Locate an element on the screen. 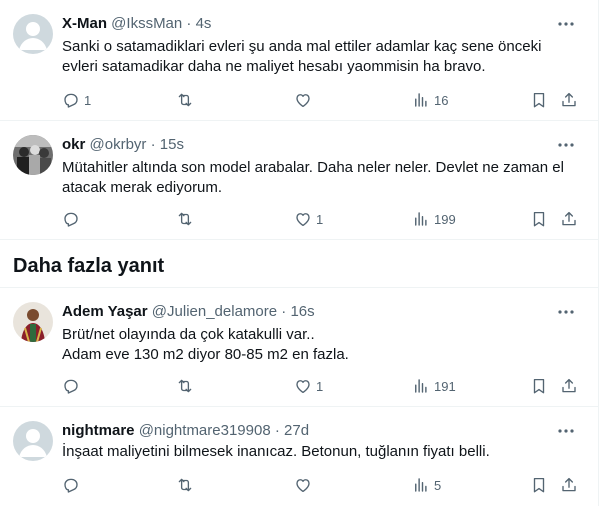  tweet-header: nightmare @nightmare319908 · 27d is located at coordinates (185, 431).